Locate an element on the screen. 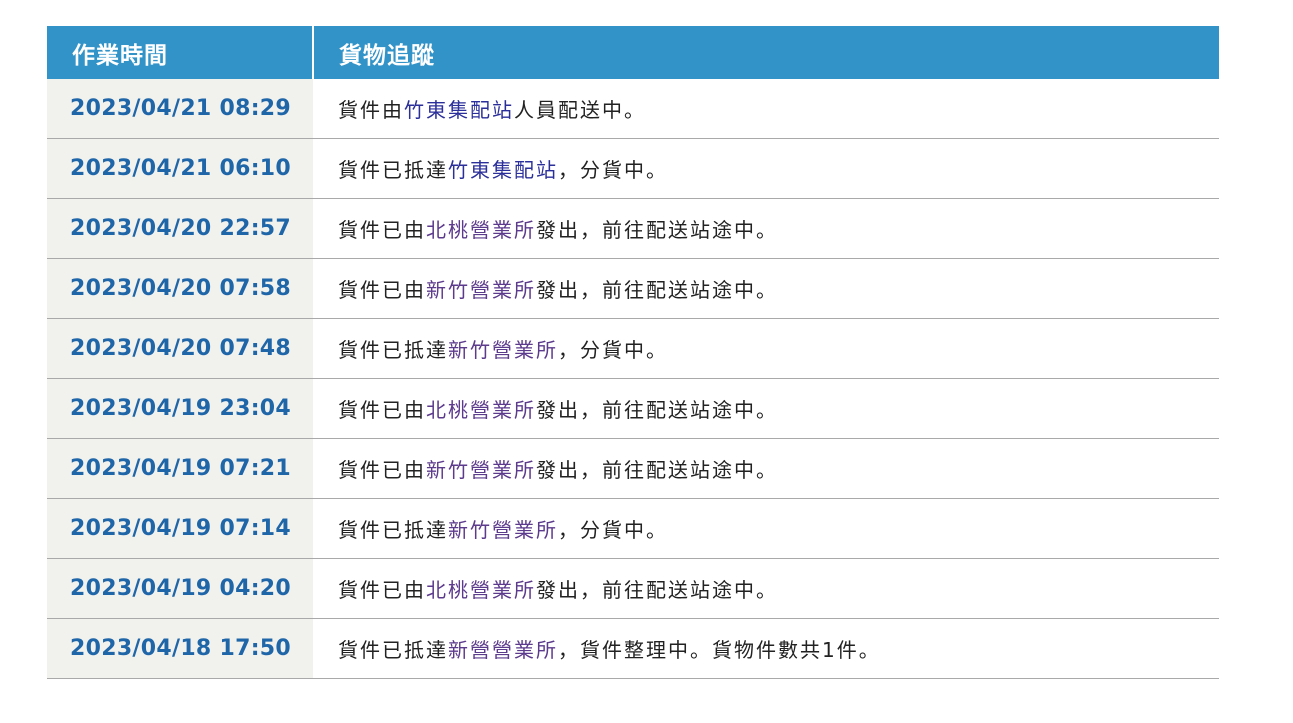 This screenshot has width=1293, height=723. header-row: 作業時間 貨物追蹤 is located at coordinates (633, 52).